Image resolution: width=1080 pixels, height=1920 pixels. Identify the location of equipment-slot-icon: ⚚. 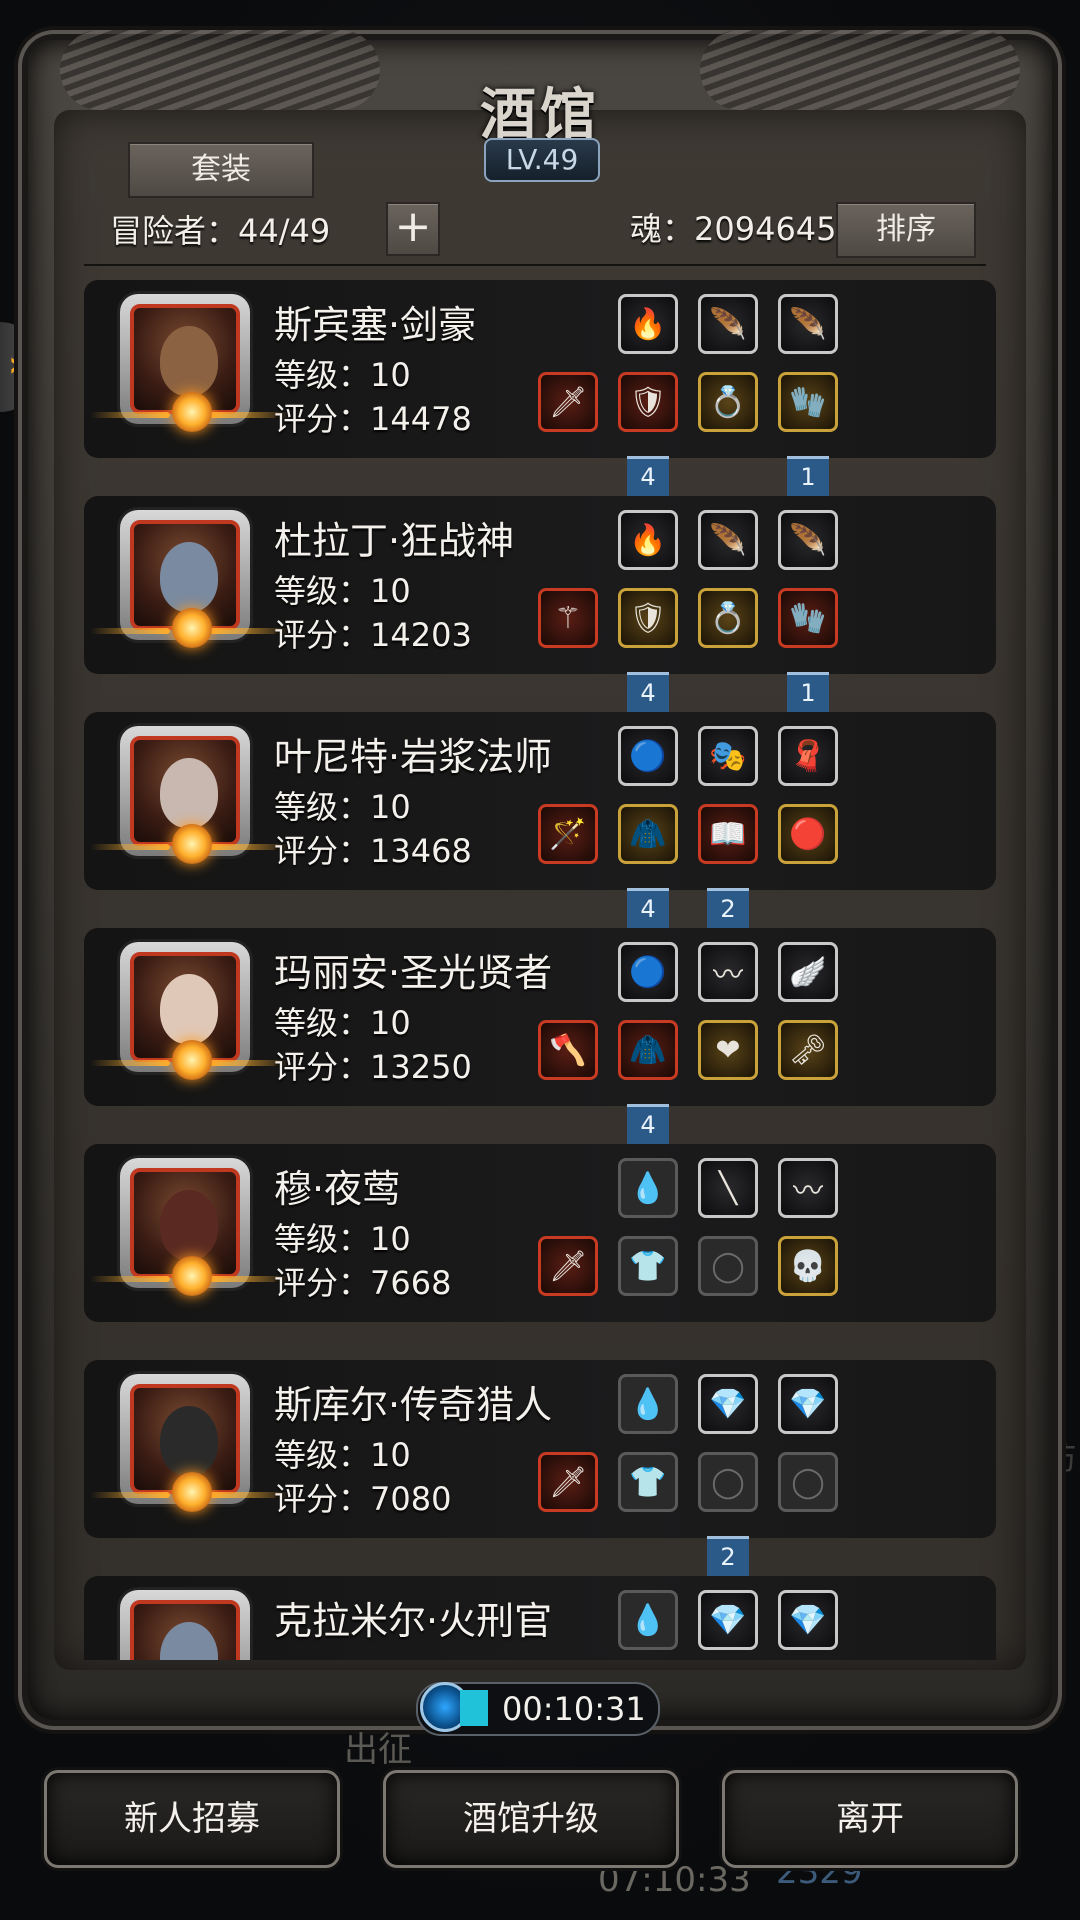
(568, 618).